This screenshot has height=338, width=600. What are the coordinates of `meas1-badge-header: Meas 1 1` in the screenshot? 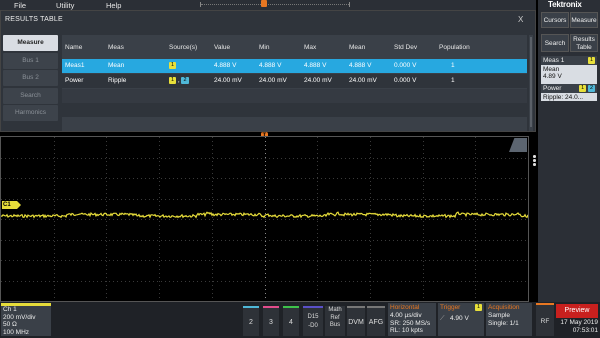 It's located at (569, 60).